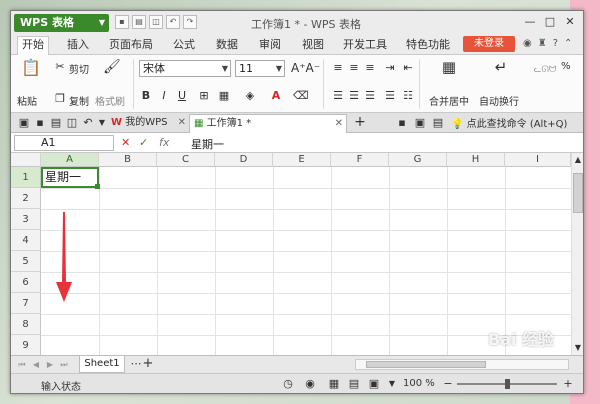  I want to click on fill-handle, so click(97, 186).